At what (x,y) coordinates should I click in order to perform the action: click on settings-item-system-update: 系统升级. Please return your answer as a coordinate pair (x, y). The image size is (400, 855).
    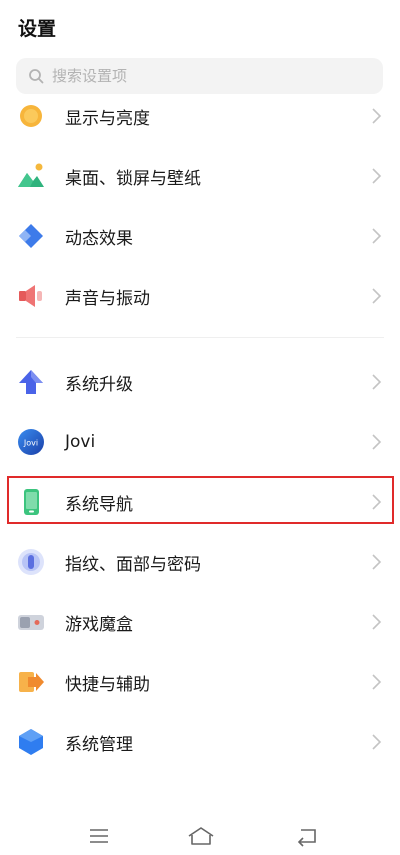
    Looking at the image, I should click on (200, 382).